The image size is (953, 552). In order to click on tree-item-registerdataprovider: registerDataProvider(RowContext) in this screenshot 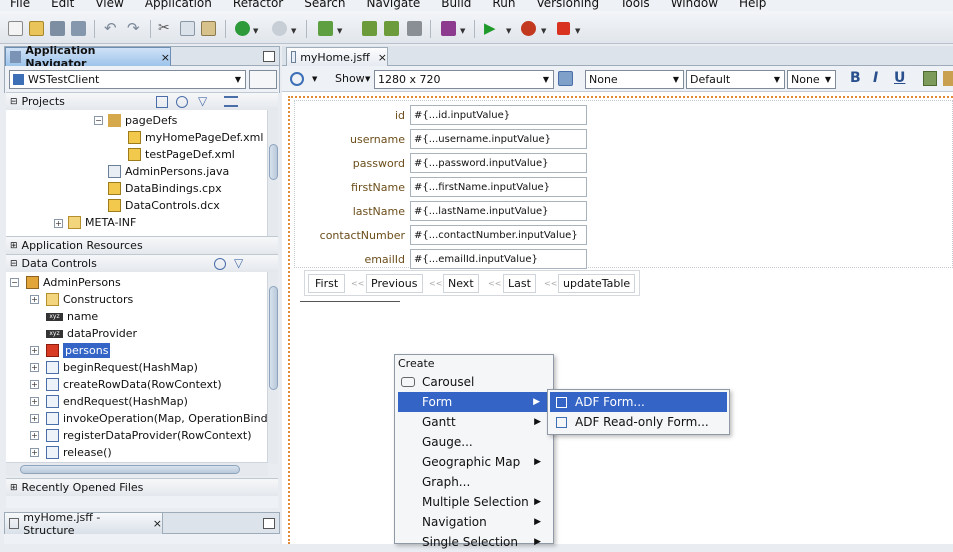, I will do `click(149, 435)`.